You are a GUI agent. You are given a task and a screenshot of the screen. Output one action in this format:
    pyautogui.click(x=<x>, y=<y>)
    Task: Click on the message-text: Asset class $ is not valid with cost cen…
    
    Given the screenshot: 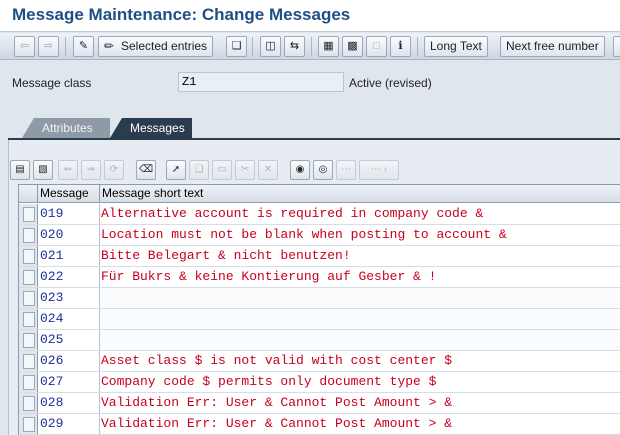 What is the action you would take?
    pyautogui.click(x=360, y=361)
    